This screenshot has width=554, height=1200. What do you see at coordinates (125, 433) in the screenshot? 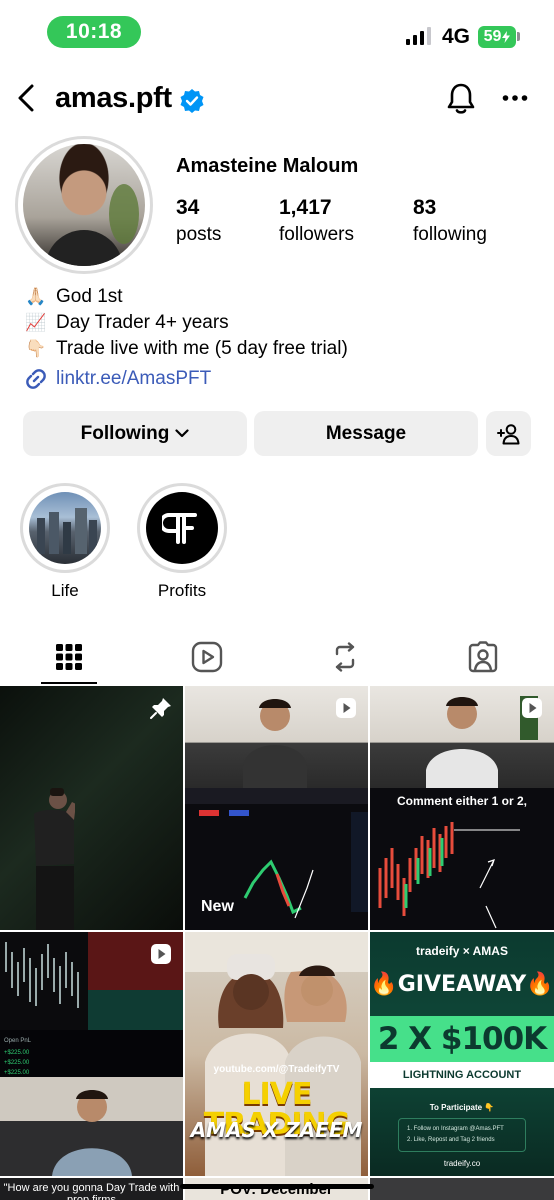
I see `following-label: Following` at bounding box center [125, 433].